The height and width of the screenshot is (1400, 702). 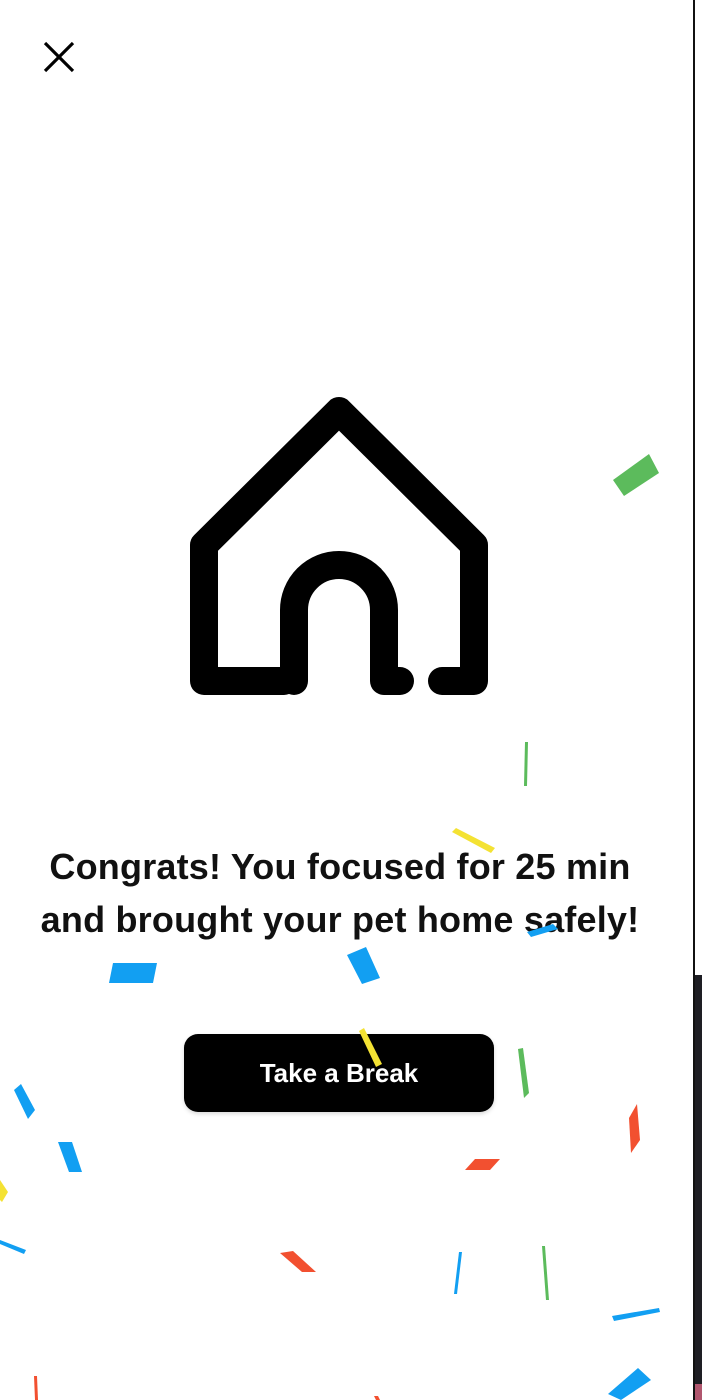 What do you see at coordinates (698, 1392) in the screenshot?
I see `background-window-accent` at bounding box center [698, 1392].